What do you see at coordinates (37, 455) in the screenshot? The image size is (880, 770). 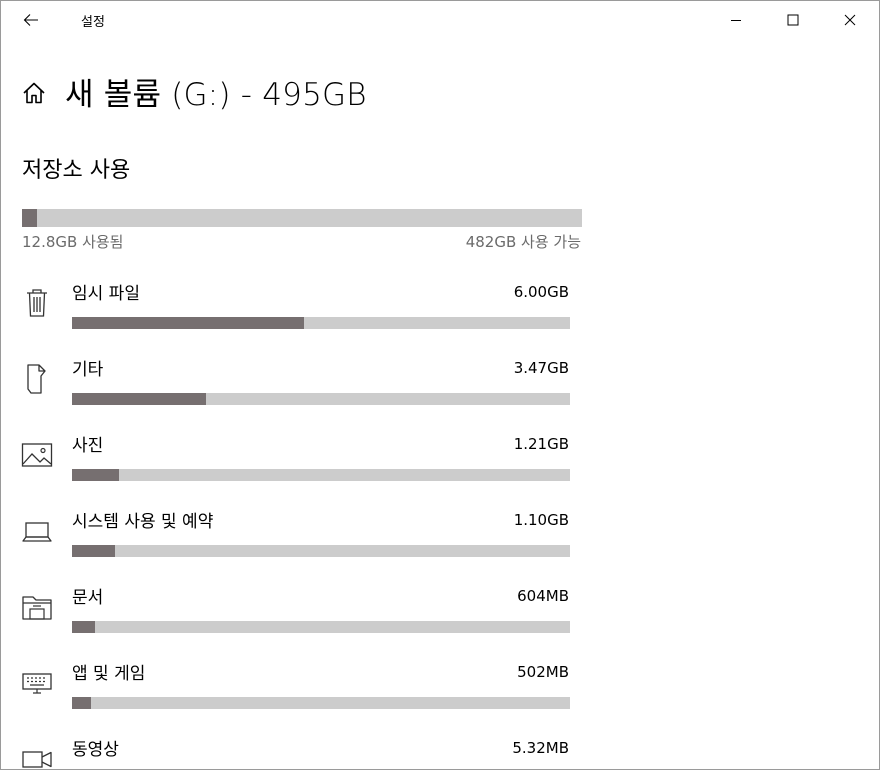 I see `picture-icon` at bounding box center [37, 455].